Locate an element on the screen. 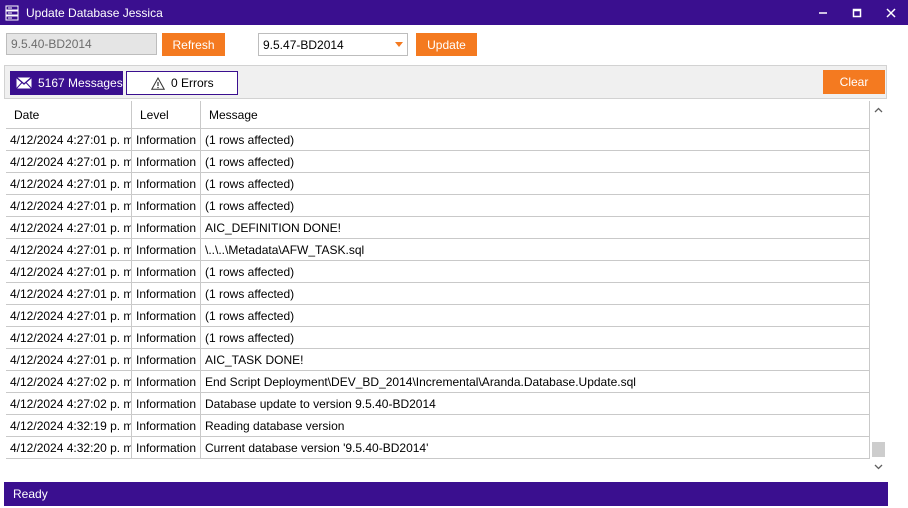  warning-triangle-icon is located at coordinates (158, 83).